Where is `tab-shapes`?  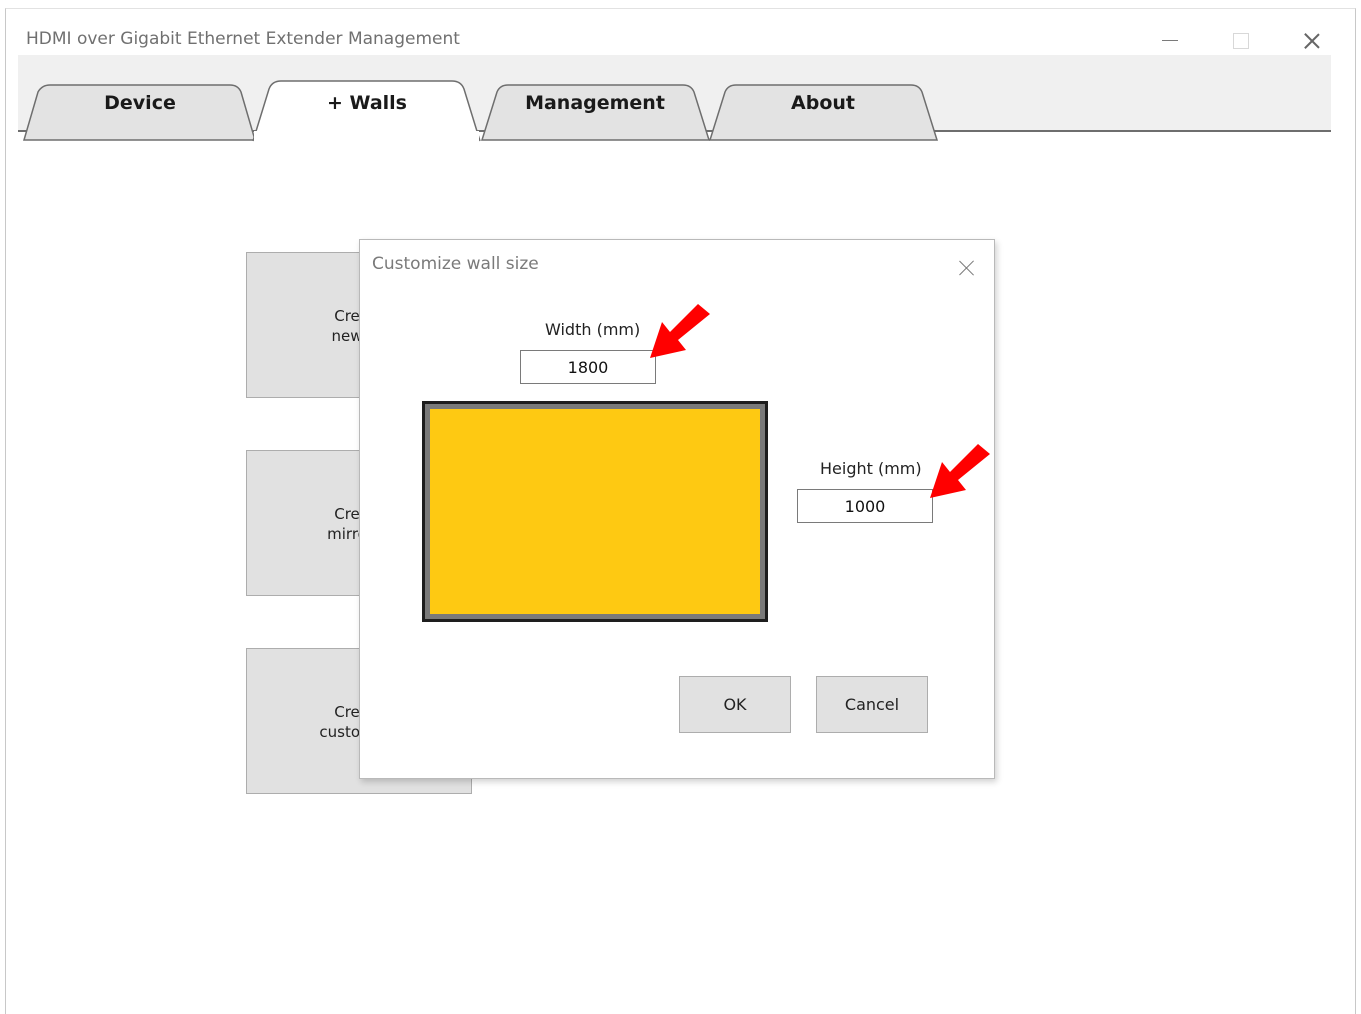
tab-shapes is located at coordinates (481, 111).